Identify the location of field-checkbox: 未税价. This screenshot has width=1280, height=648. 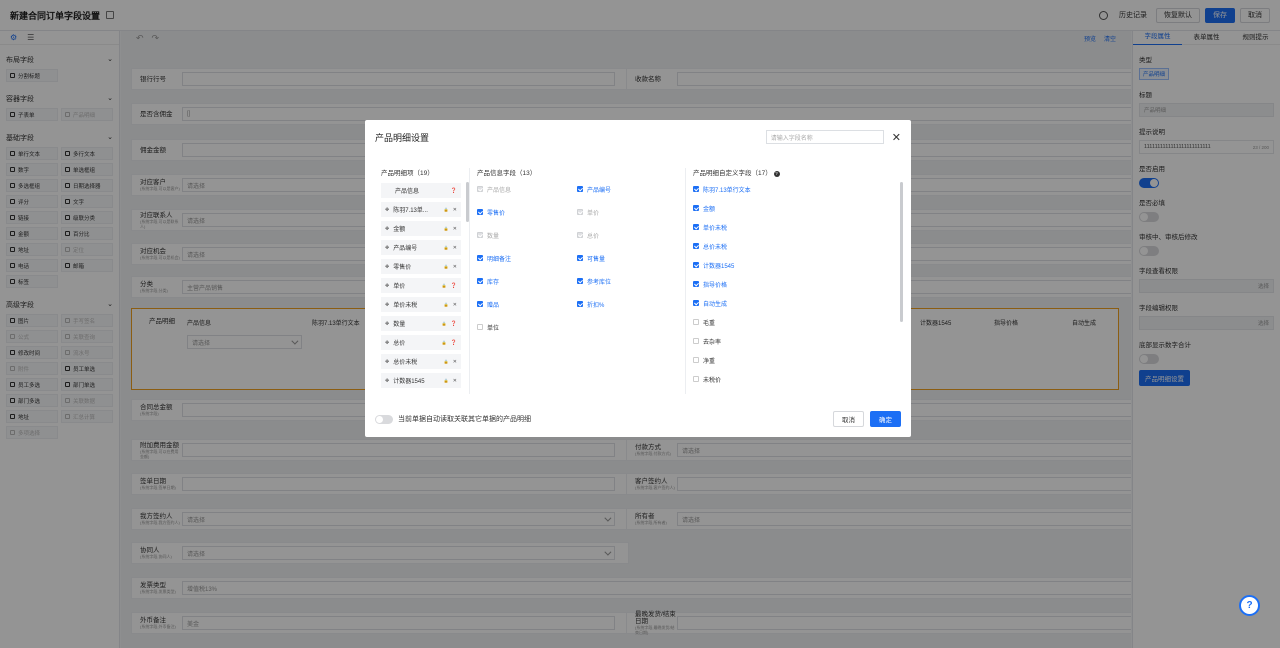
(797, 379).